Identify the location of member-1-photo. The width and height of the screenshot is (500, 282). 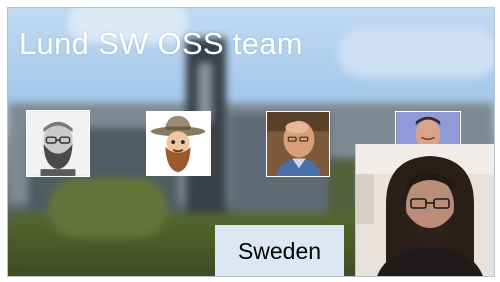
(58, 143).